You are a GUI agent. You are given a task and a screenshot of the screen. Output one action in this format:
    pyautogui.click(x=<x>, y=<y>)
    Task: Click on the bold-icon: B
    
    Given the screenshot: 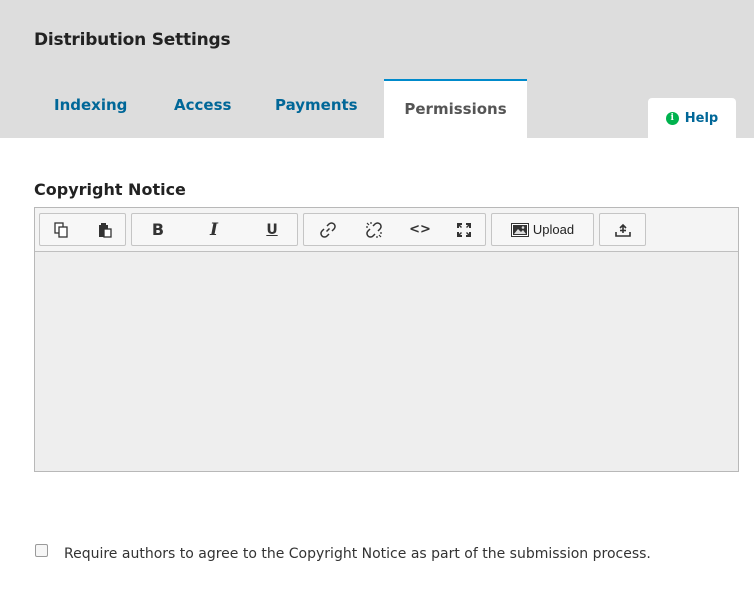 What is the action you would take?
    pyautogui.click(x=158, y=229)
    